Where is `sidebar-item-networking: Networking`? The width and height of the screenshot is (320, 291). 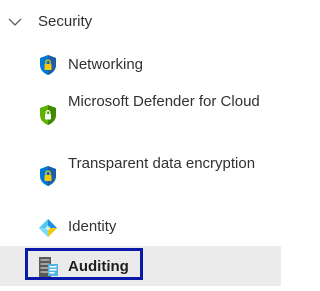 sidebar-item-networking: Networking is located at coordinates (140, 65).